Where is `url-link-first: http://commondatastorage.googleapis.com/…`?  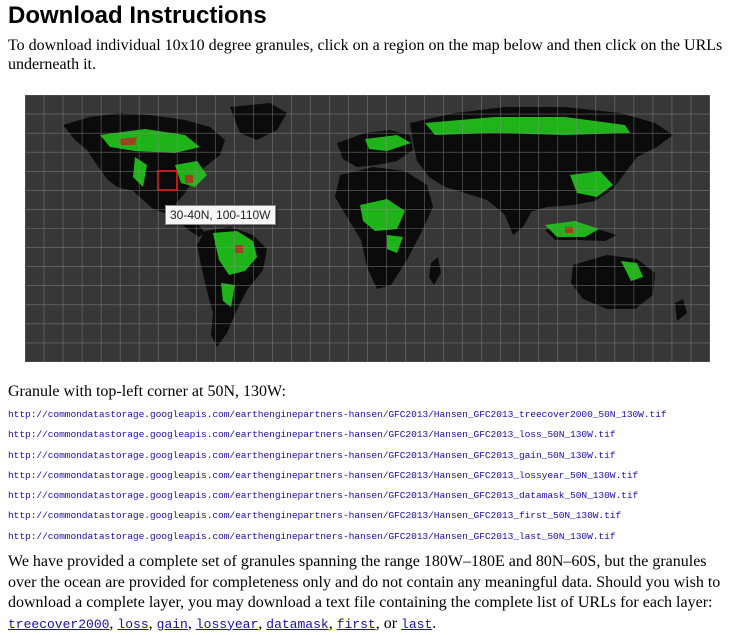 url-link-first: http://commondatastorage.googleapis.com/… is located at coordinates (314, 515).